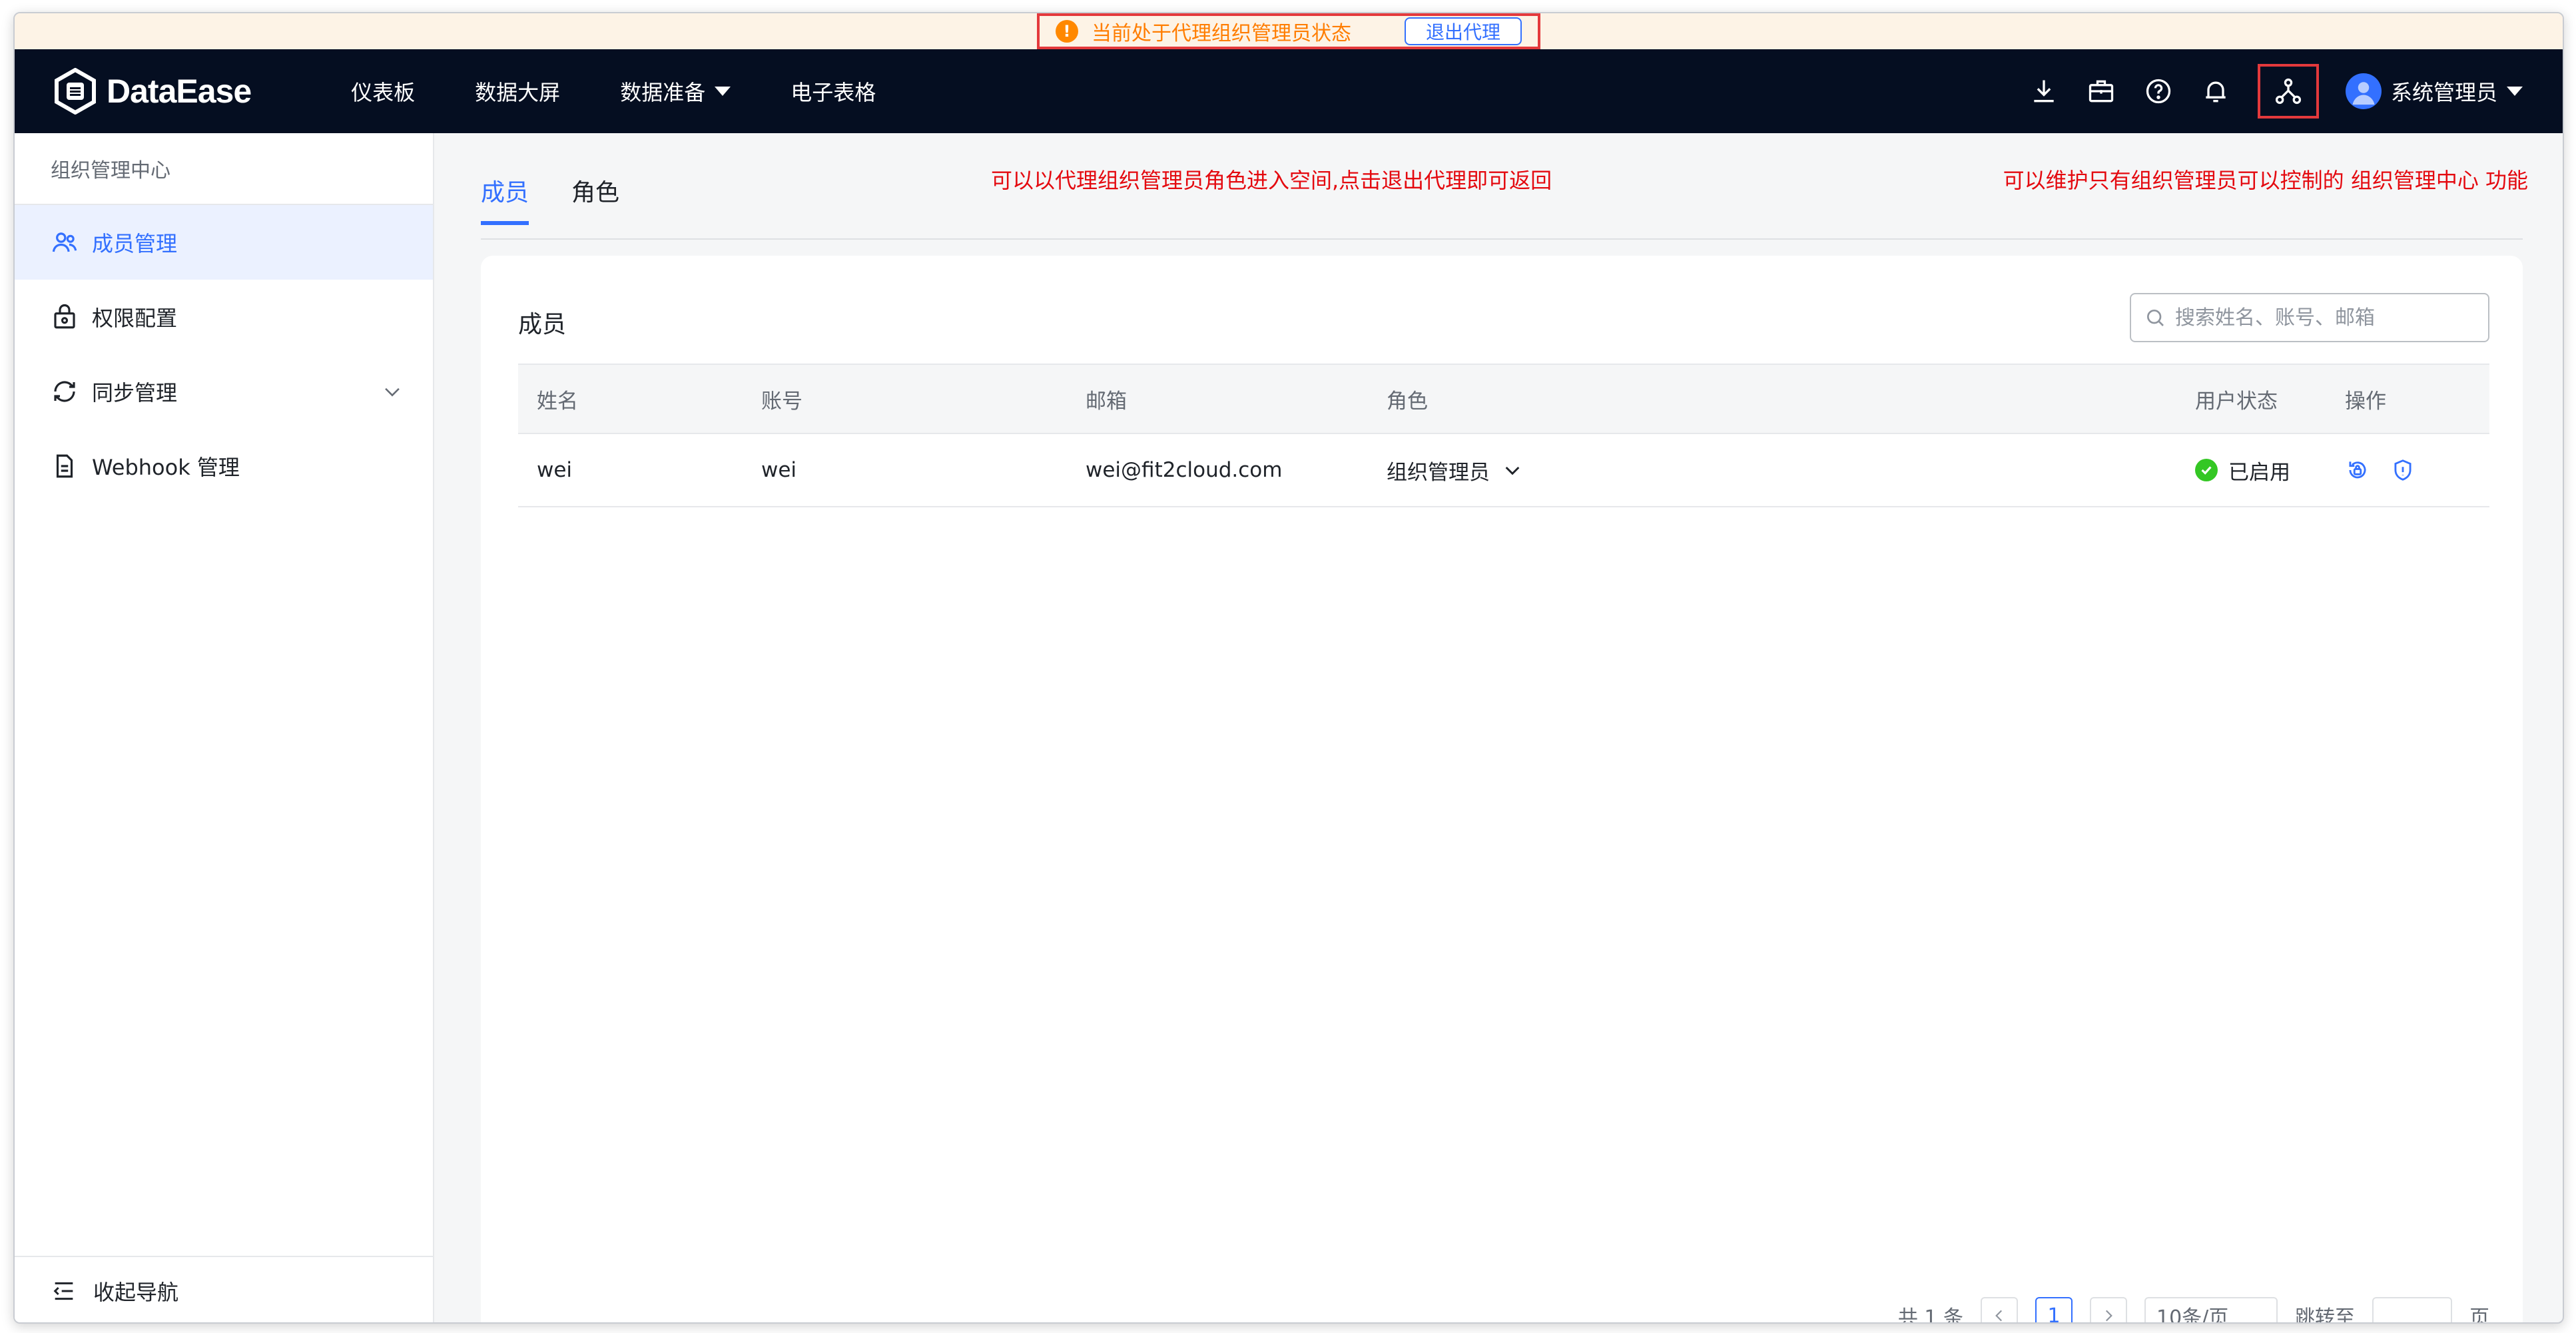 The width and height of the screenshot is (2576, 1333). What do you see at coordinates (135, 244) in the screenshot?
I see `sidebar-item-label: 成员管理` at bounding box center [135, 244].